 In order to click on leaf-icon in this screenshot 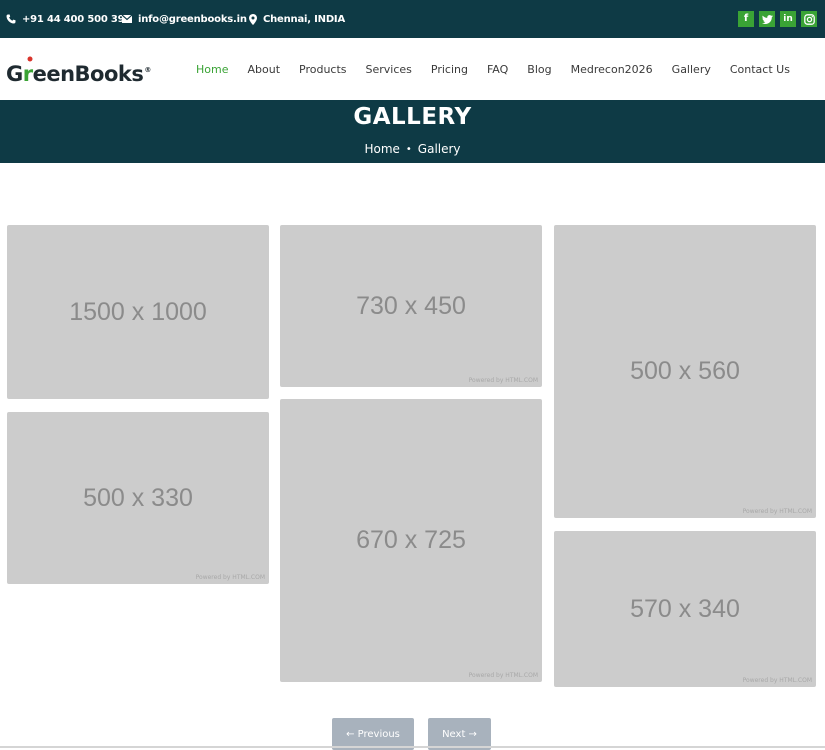, I will do `click(30, 59)`.